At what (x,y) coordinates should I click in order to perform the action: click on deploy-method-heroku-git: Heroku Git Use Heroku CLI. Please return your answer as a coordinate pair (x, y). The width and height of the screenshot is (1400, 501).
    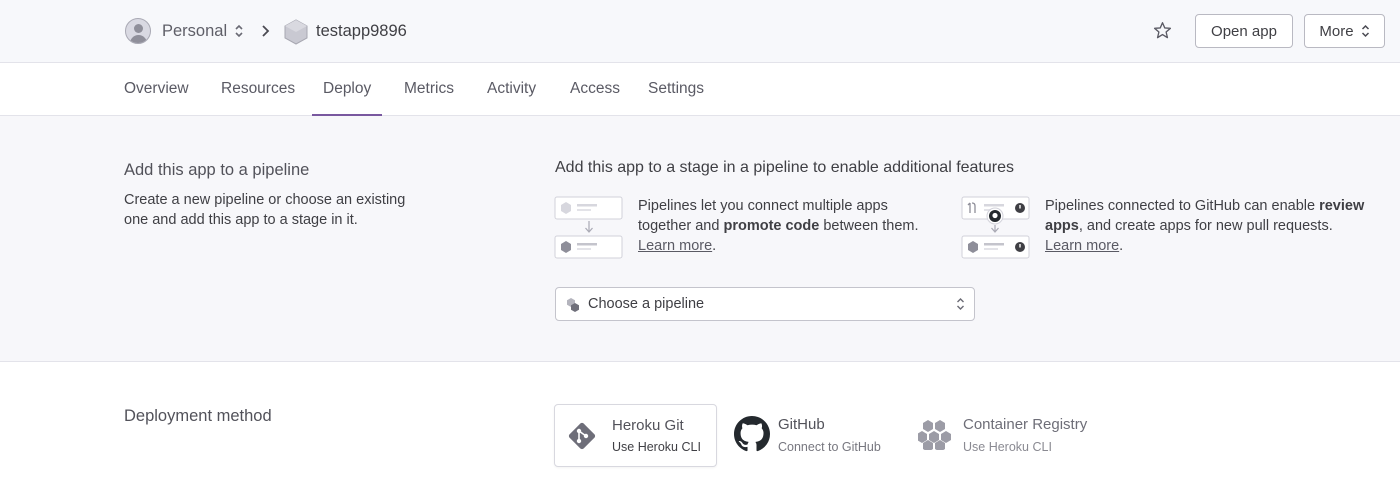
    Looking at the image, I should click on (635, 435).